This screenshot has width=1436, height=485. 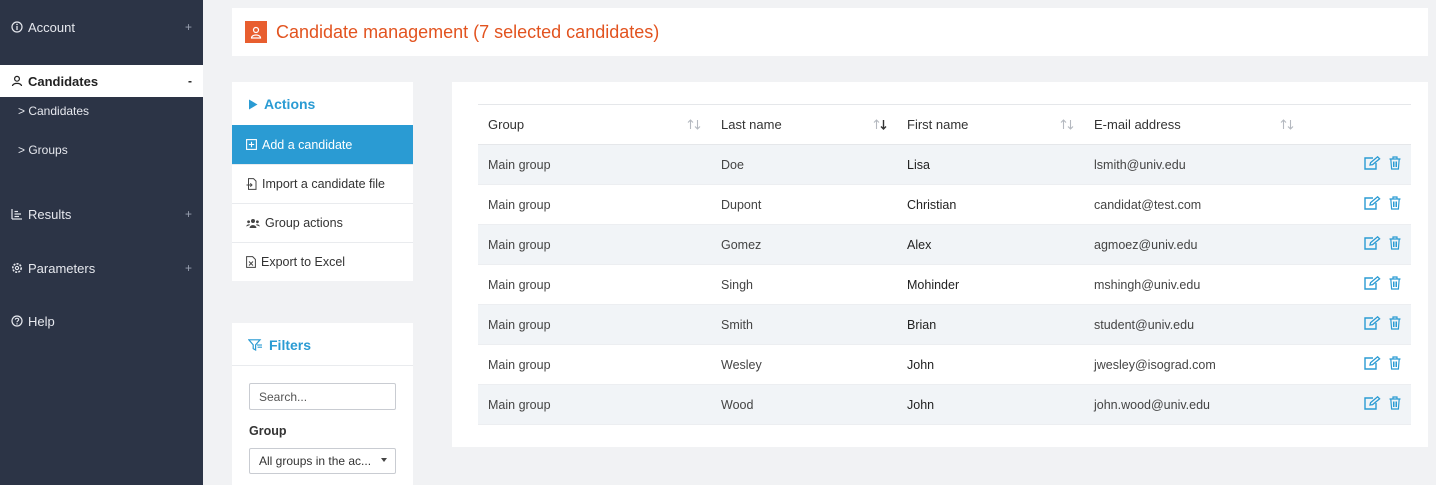 What do you see at coordinates (62, 268) in the screenshot?
I see `nav-parameters-label: Parameters` at bounding box center [62, 268].